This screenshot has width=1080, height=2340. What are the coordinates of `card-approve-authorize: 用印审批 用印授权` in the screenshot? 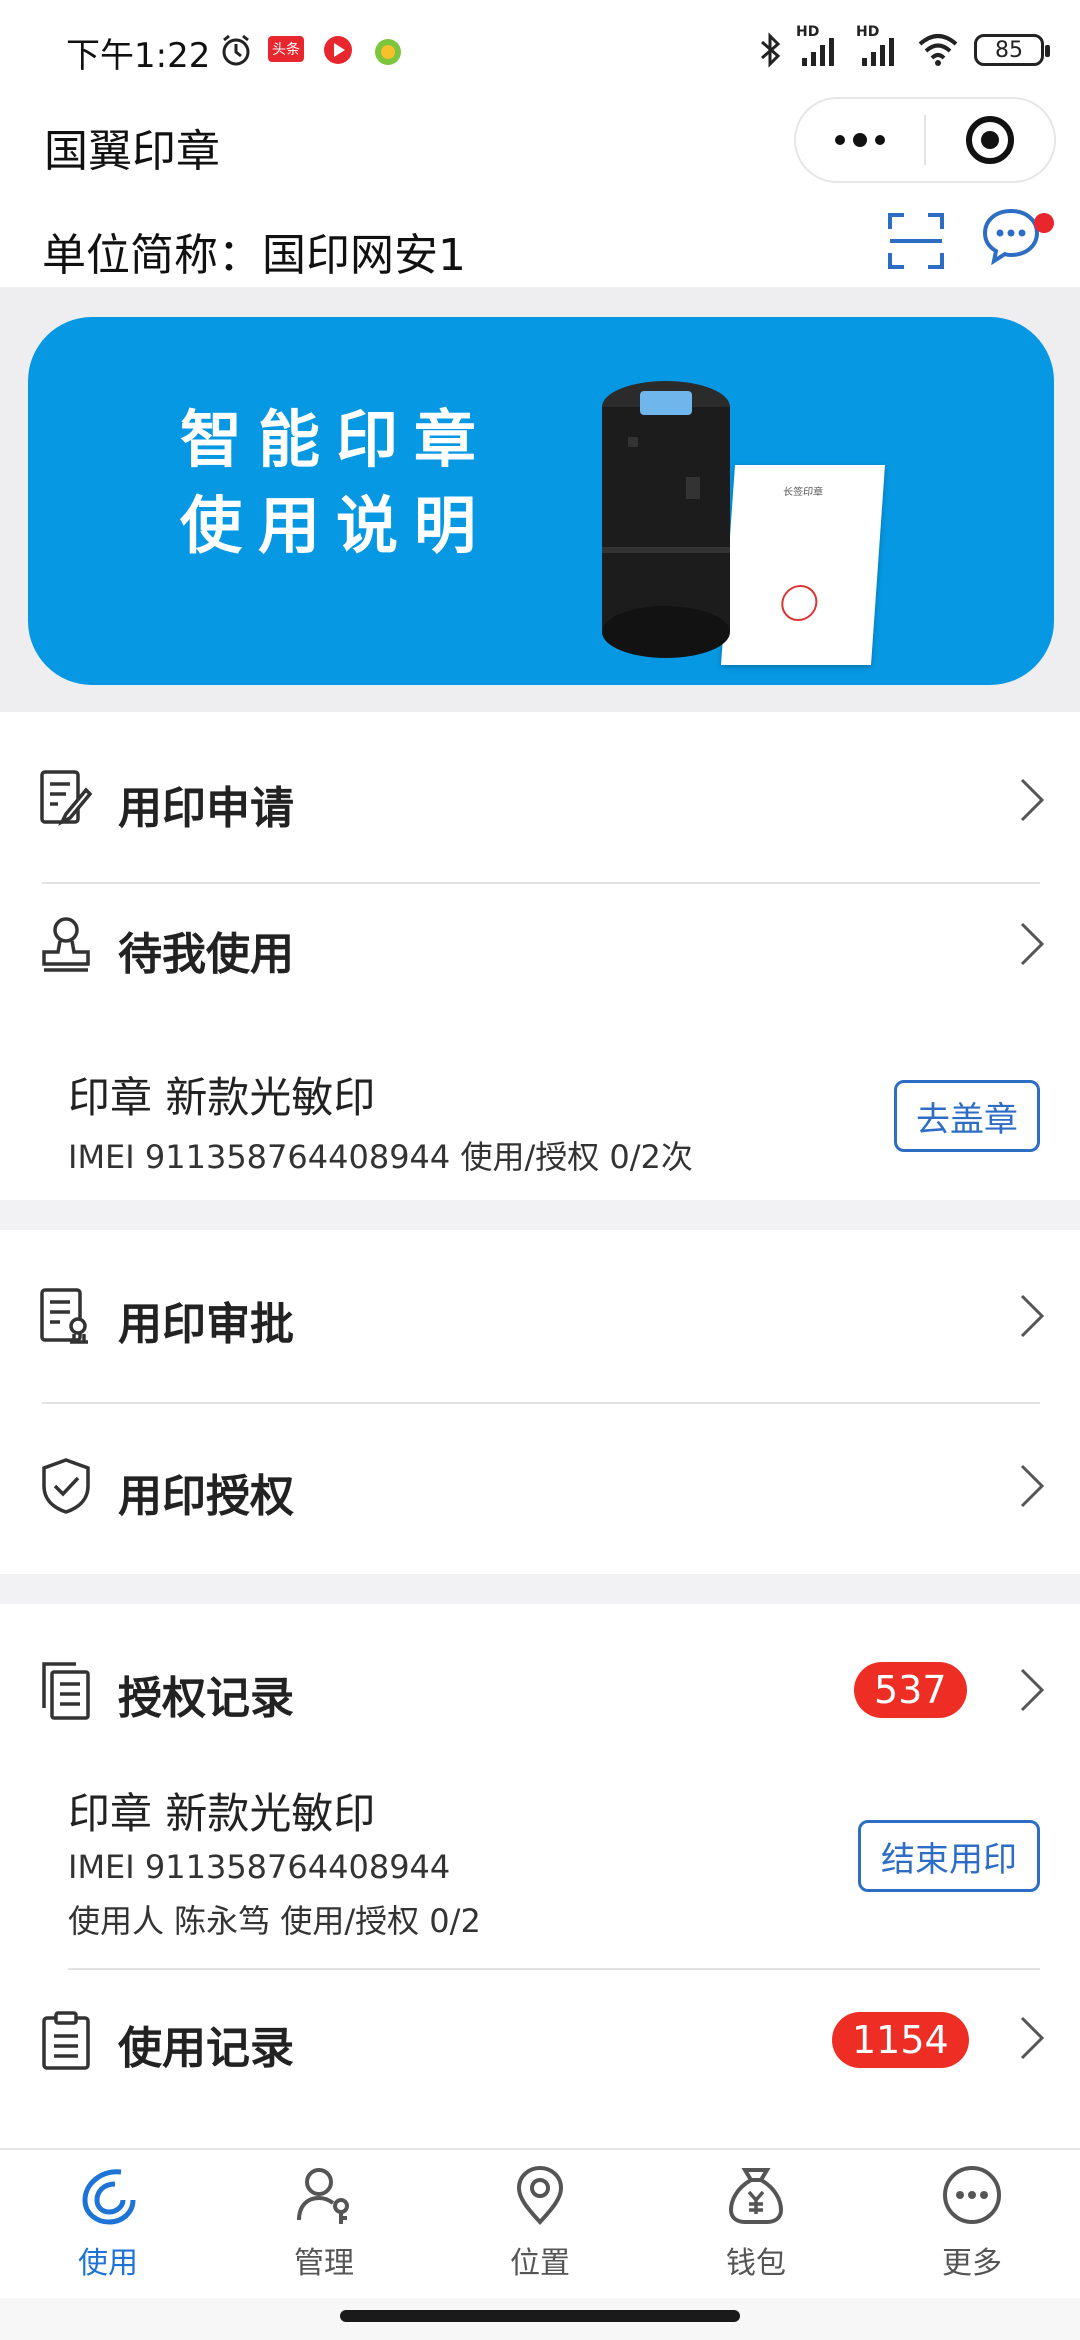 It's located at (540, 1402).